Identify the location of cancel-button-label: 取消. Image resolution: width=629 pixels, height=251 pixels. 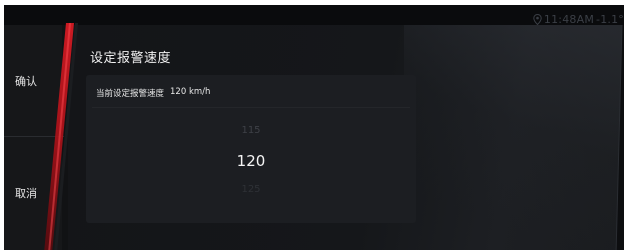
(26, 193).